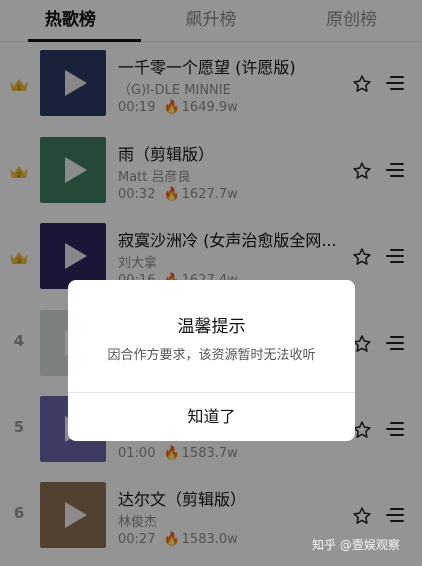  I want to click on watermark: 知乎 @壹娱观察, so click(356, 545).